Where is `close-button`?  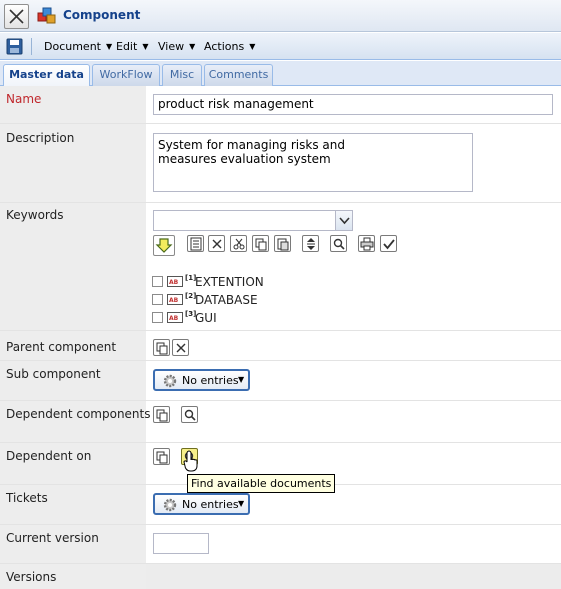 close-button is located at coordinates (16, 16).